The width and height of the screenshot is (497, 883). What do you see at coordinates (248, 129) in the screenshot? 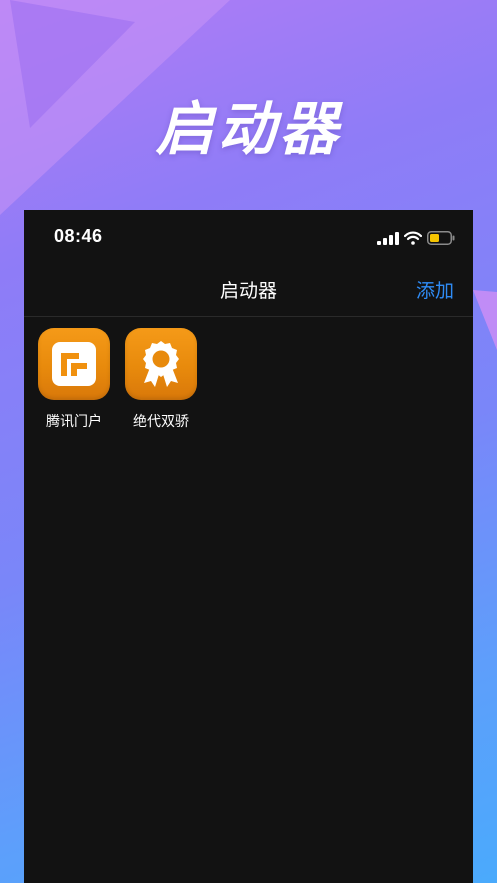
I see `banner-title: 启动器` at bounding box center [248, 129].